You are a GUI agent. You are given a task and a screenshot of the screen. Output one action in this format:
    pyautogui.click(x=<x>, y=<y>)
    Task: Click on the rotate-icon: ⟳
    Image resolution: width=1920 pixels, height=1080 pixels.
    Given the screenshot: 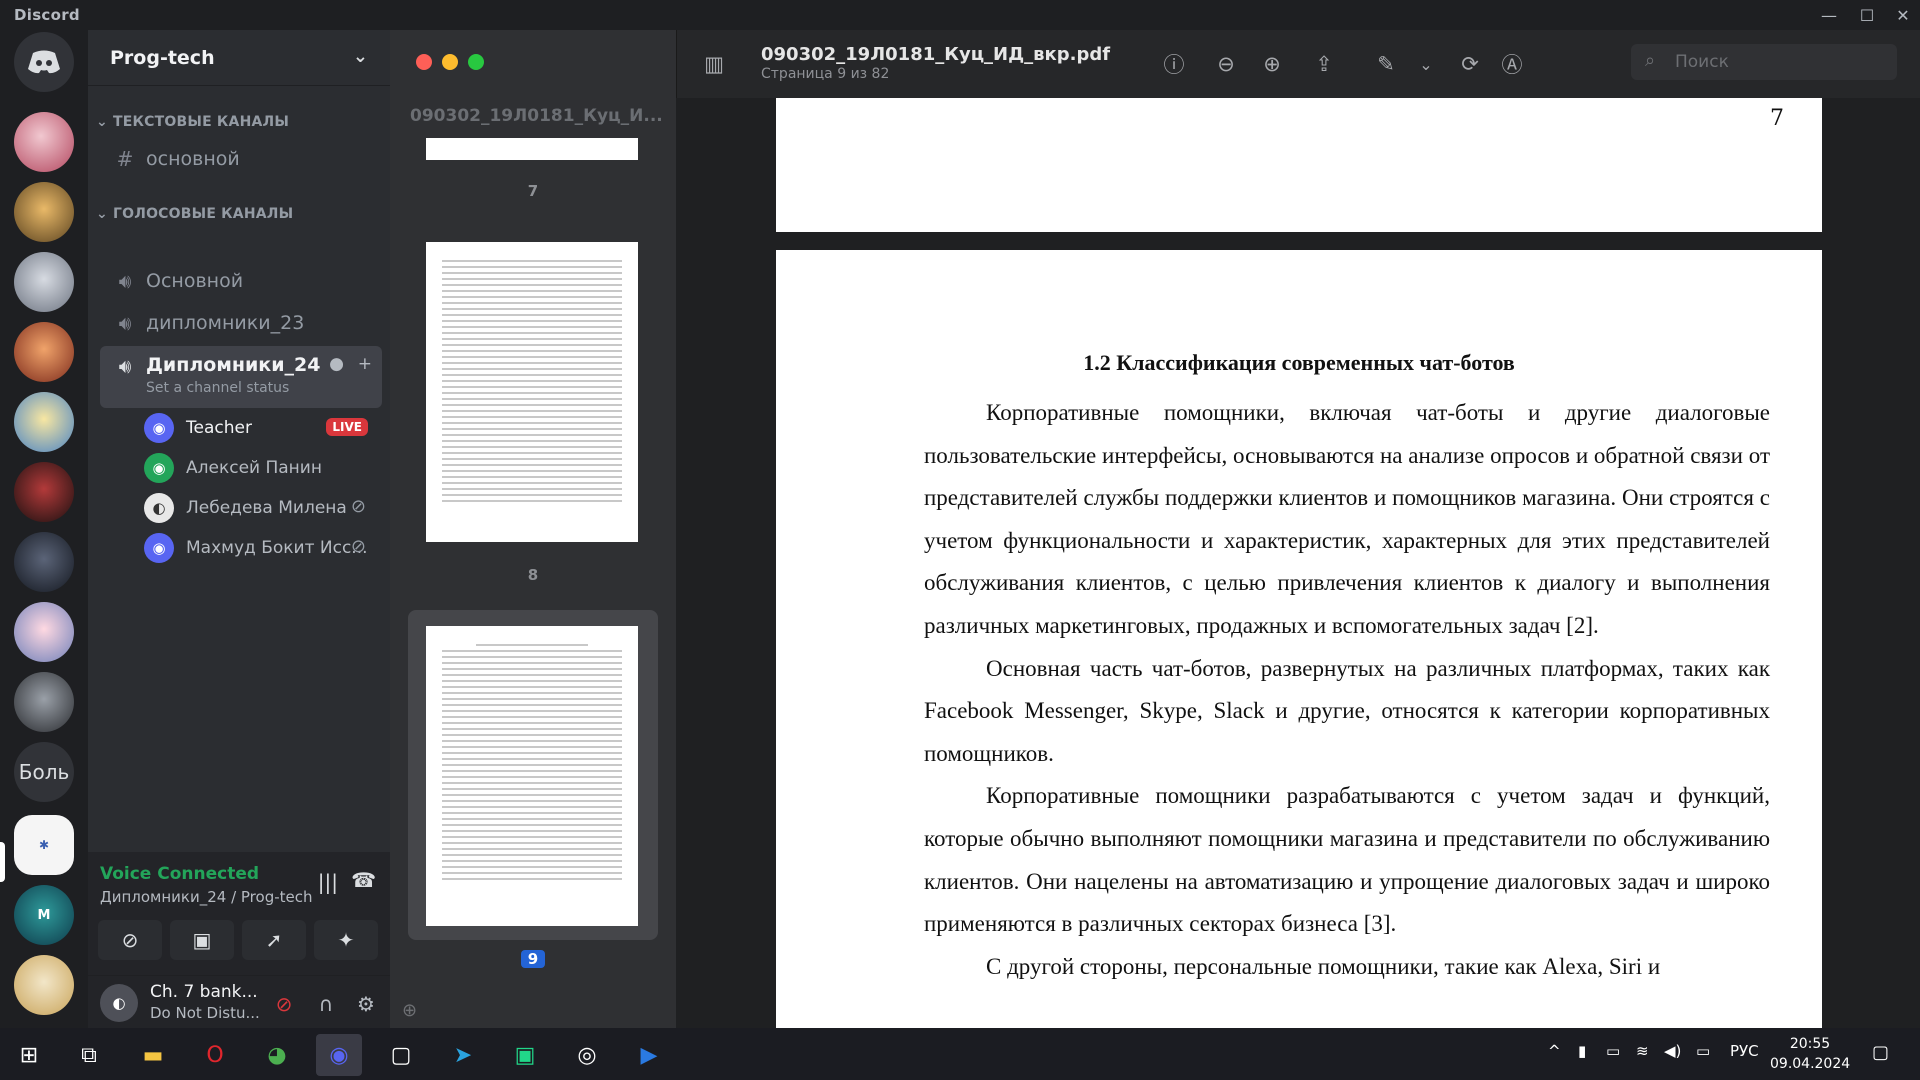 What is the action you would take?
    pyautogui.click(x=1470, y=64)
    